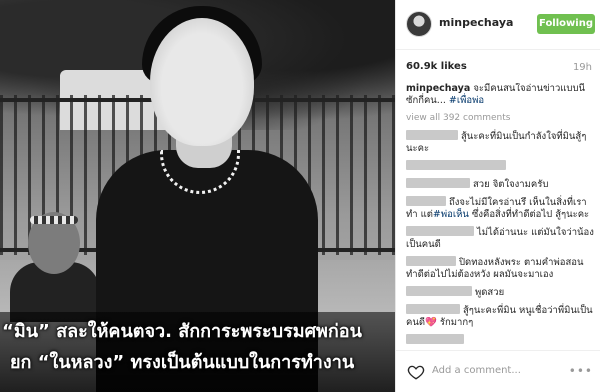 Image resolution: width=600 pixels, height=392 pixels. What do you see at coordinates (419, 24) in the screenshot?
I see `avatar` at bounding box center [419, 24].